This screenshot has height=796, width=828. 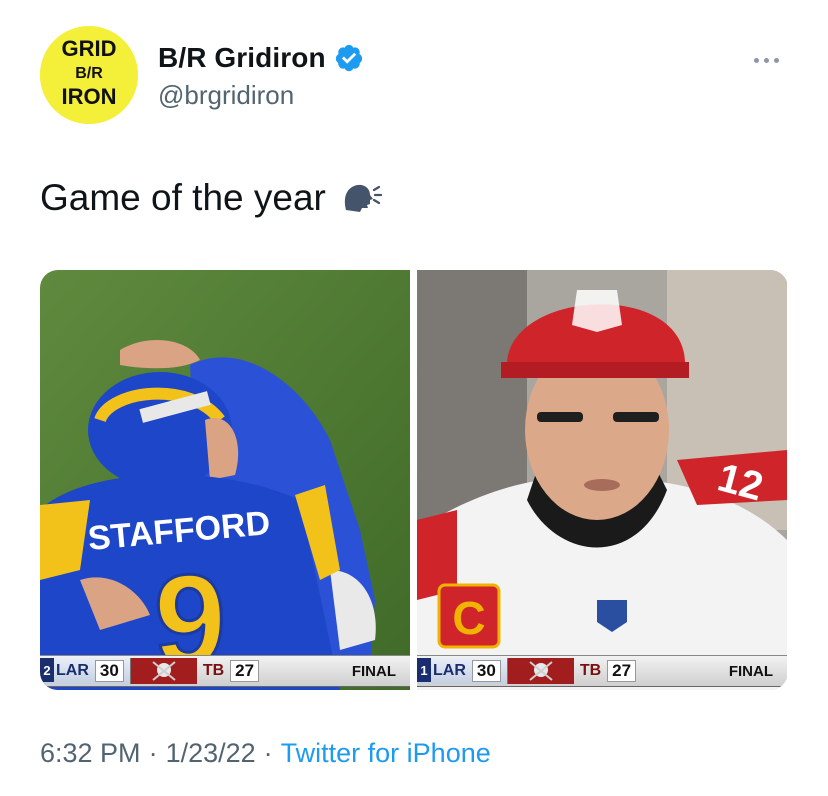 What do you see at coordinates (766, 60) in the screenshot?
I see `more-options-icon` at bounding box center [766, 60].